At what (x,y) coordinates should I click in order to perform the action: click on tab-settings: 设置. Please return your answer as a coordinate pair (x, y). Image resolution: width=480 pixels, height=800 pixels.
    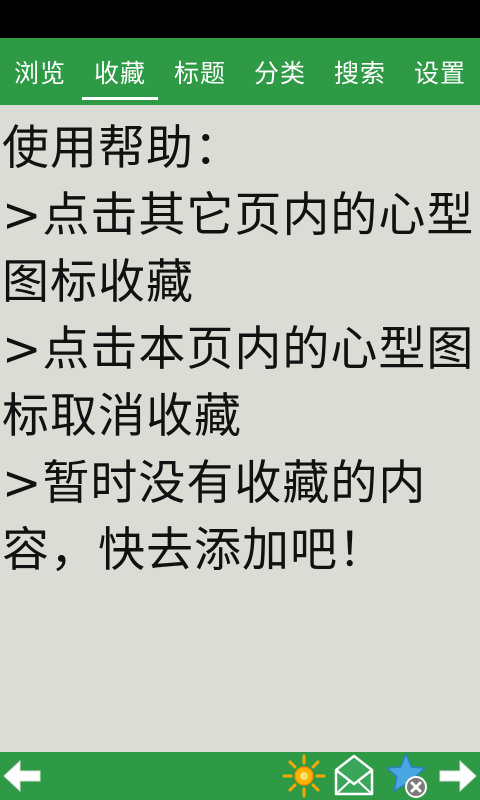
    Looking at the image, I should click on (440, 71).